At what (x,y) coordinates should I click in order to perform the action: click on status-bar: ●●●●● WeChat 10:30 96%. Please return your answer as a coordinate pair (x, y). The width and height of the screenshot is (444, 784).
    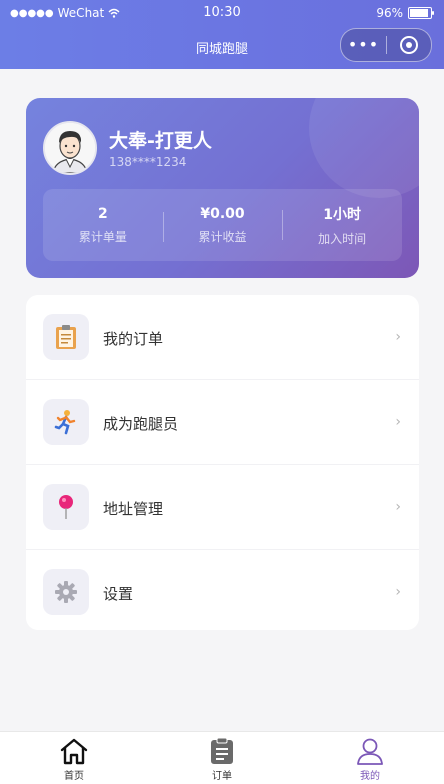
    Looking at the image, I should click on (222, 12).